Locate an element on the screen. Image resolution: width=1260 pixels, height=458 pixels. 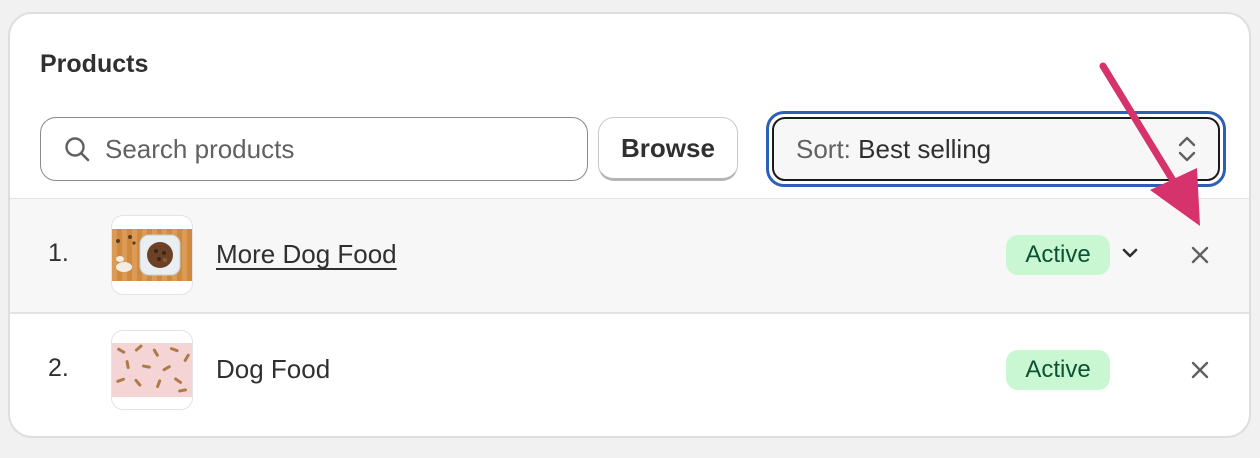
row-index: 1. is located at coordinates (58, 253).